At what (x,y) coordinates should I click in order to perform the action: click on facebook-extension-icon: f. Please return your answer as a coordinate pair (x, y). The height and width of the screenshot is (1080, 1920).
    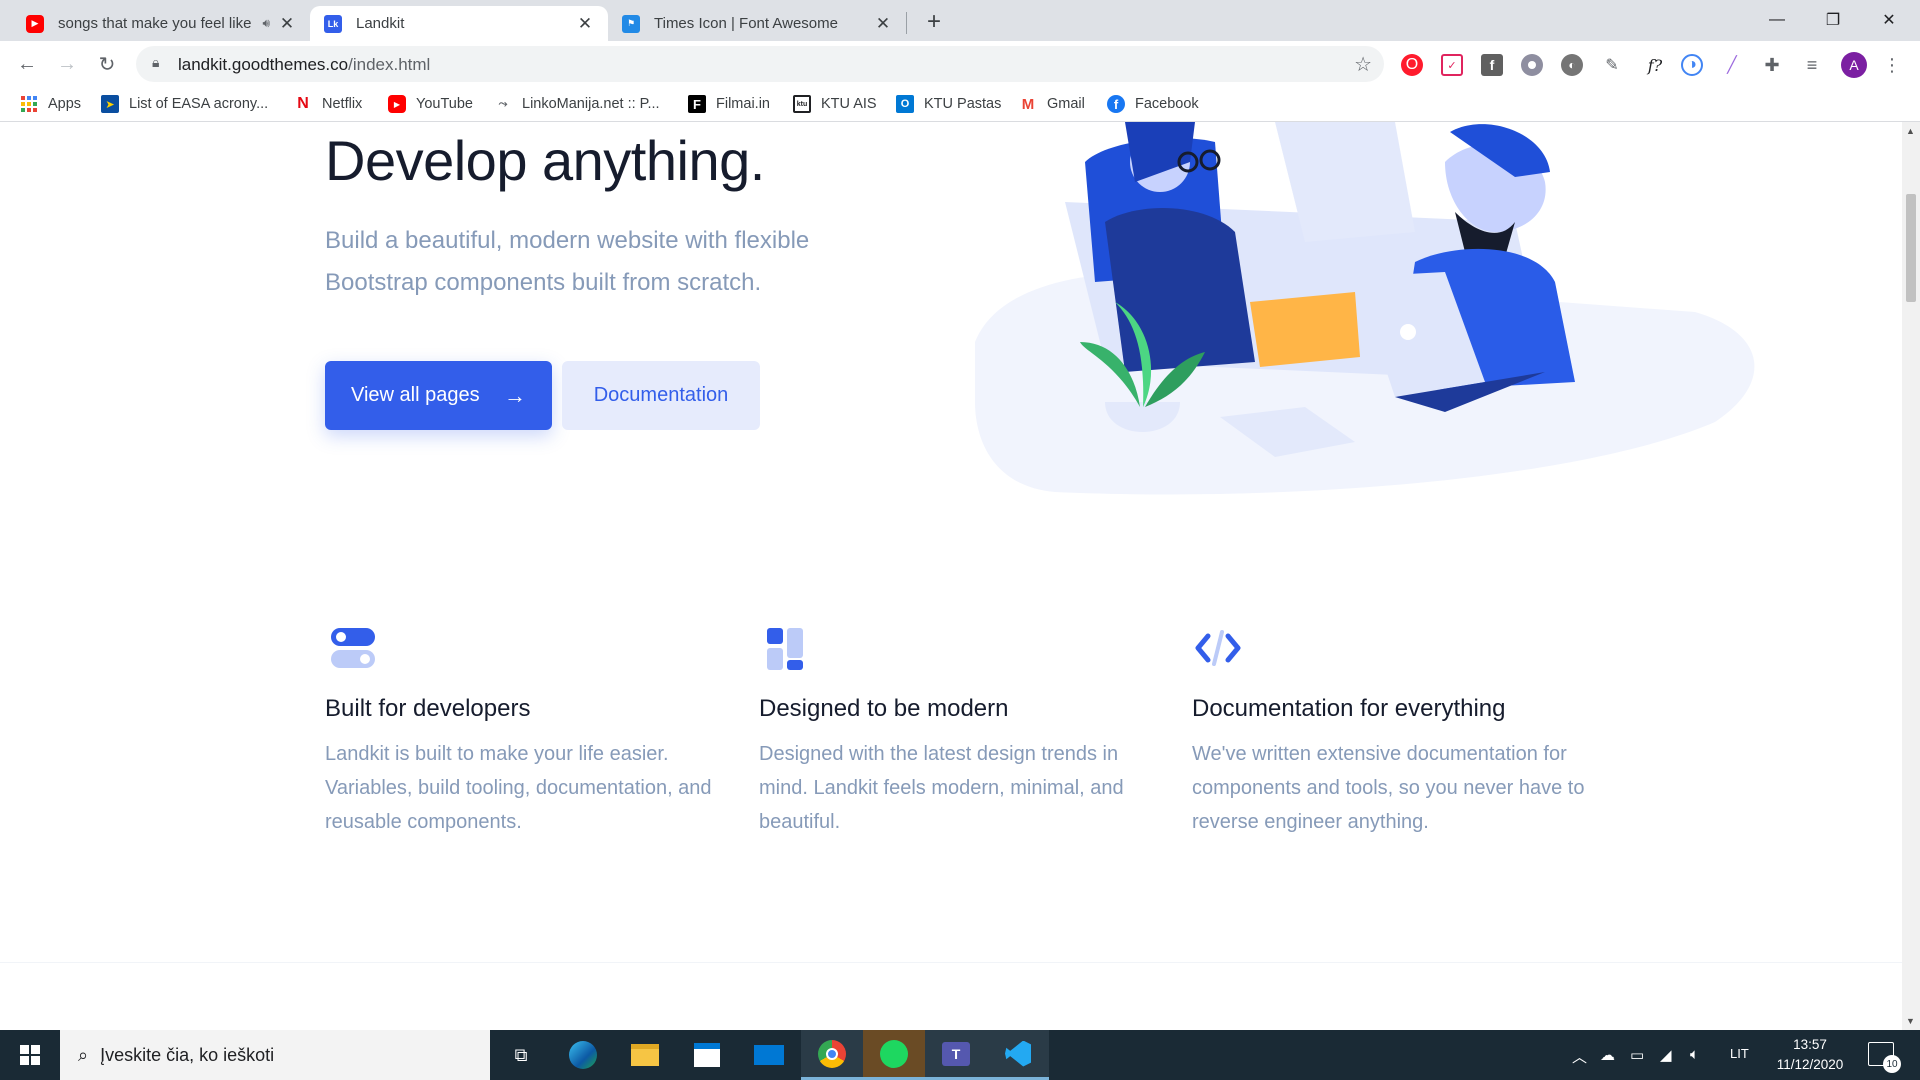
    Looking at the image, I should click on (1492, 65).